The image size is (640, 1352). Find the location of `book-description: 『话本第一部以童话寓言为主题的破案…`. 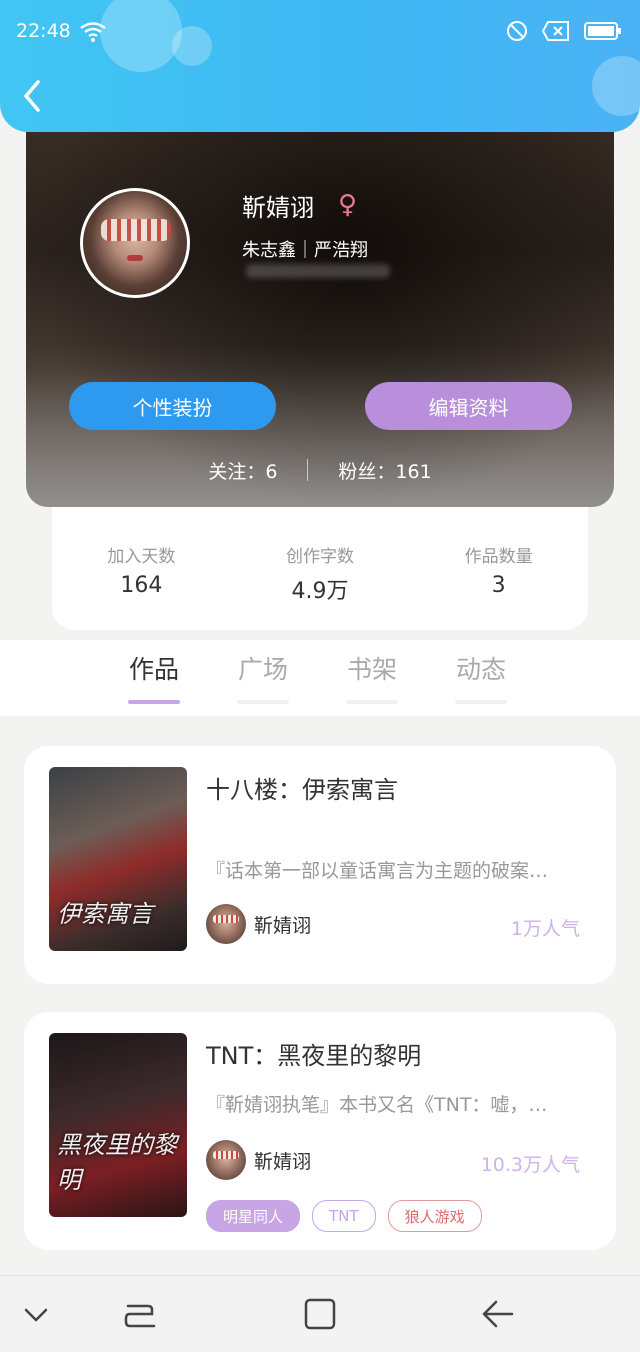

book-description: 『话本第一部以童话寓言为主题的破案… is located at coordinates (377, 871).